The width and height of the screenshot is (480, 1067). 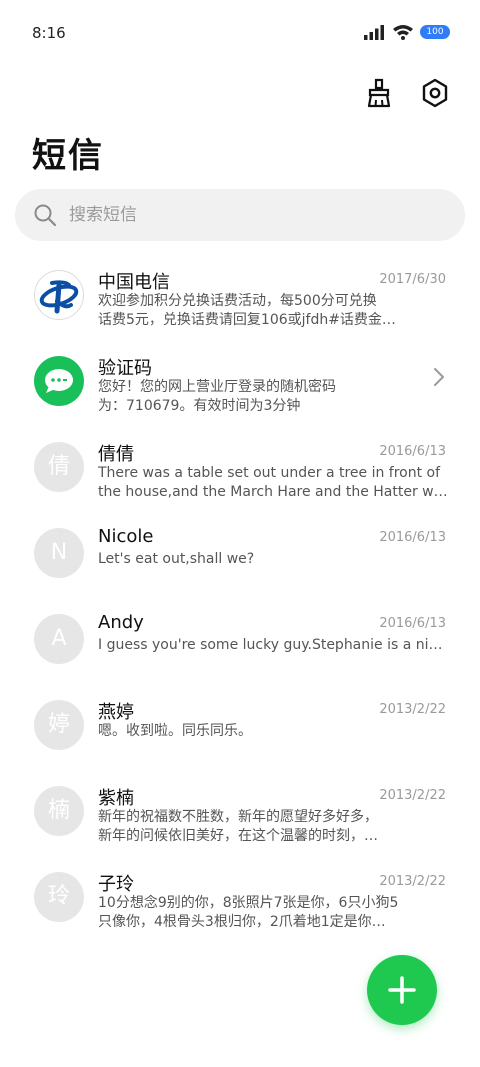 What do you see at coordinates (273, 397) in the screenshot?
I see `message-preview: 您好！您的网上营业厅登录的随机密码 为：710679。有效时间为3分钟` at bounding box center [273, 397].